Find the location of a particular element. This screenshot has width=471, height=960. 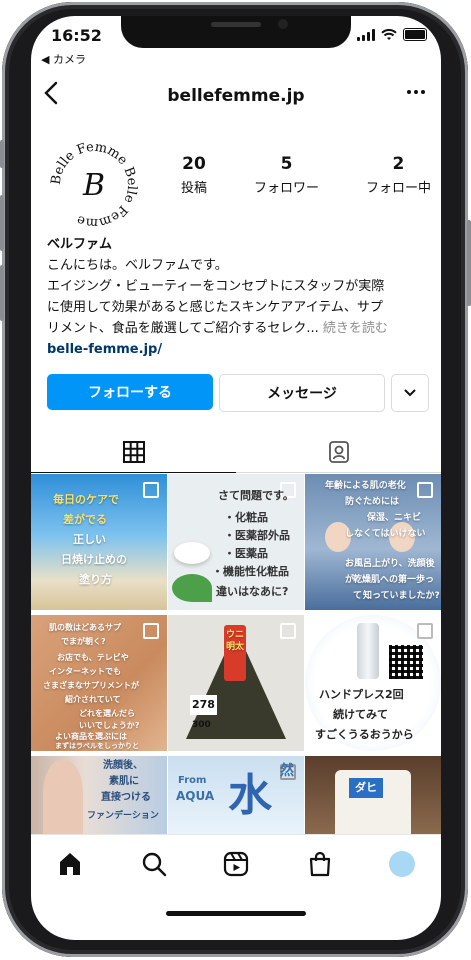

back-to-camera-link: ◀ カメラ is located at coordinates (63, 59).